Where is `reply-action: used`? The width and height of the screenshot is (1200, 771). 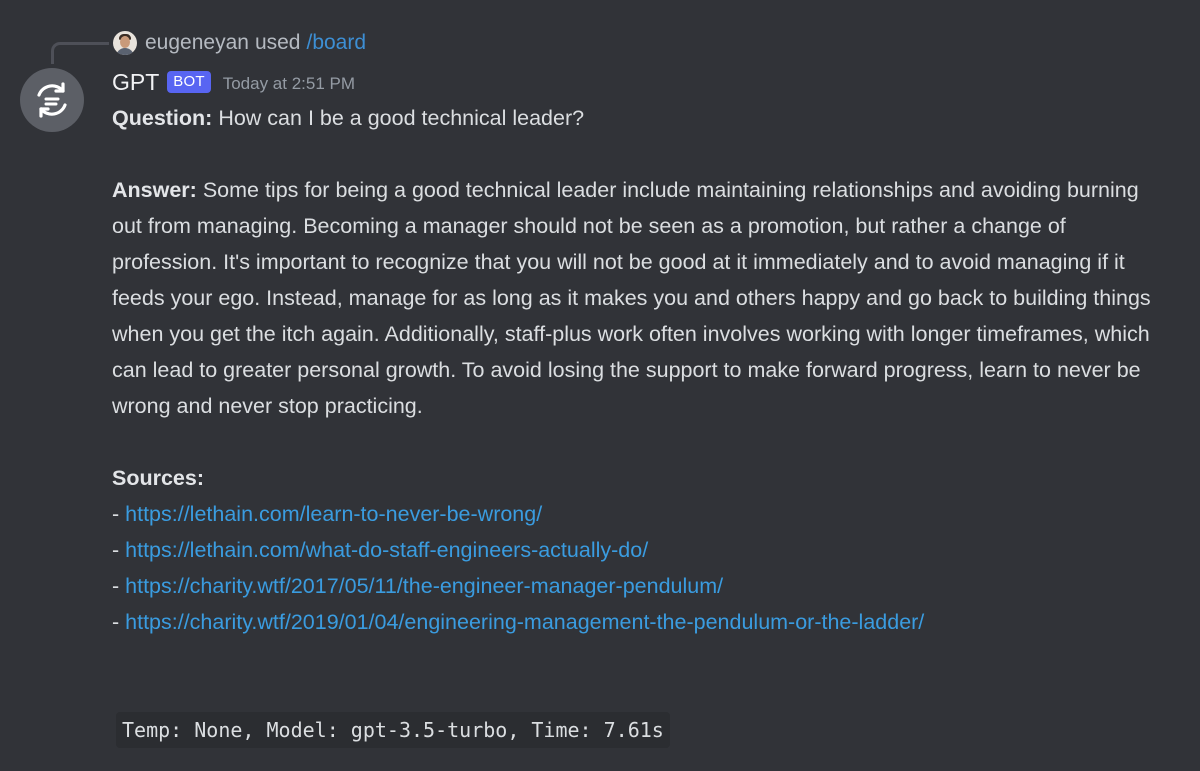 reply-action: used is located at coordinates (277, 42).